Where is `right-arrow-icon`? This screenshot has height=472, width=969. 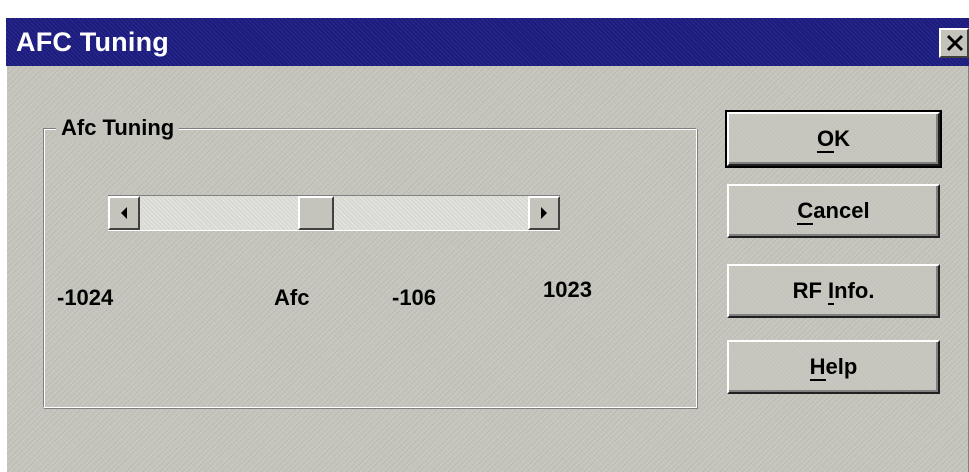 right-arrow-icon is located at coordinates (544, 213).